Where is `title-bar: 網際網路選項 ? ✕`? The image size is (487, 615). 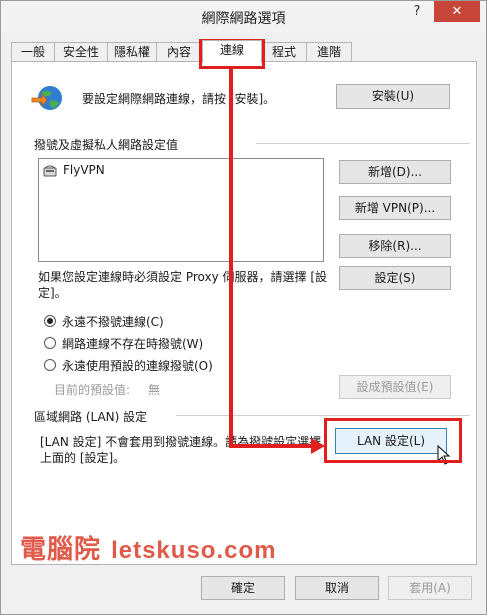 title-bar: 網際網路選項 ? ✕ is located at coordinates (243, 16).